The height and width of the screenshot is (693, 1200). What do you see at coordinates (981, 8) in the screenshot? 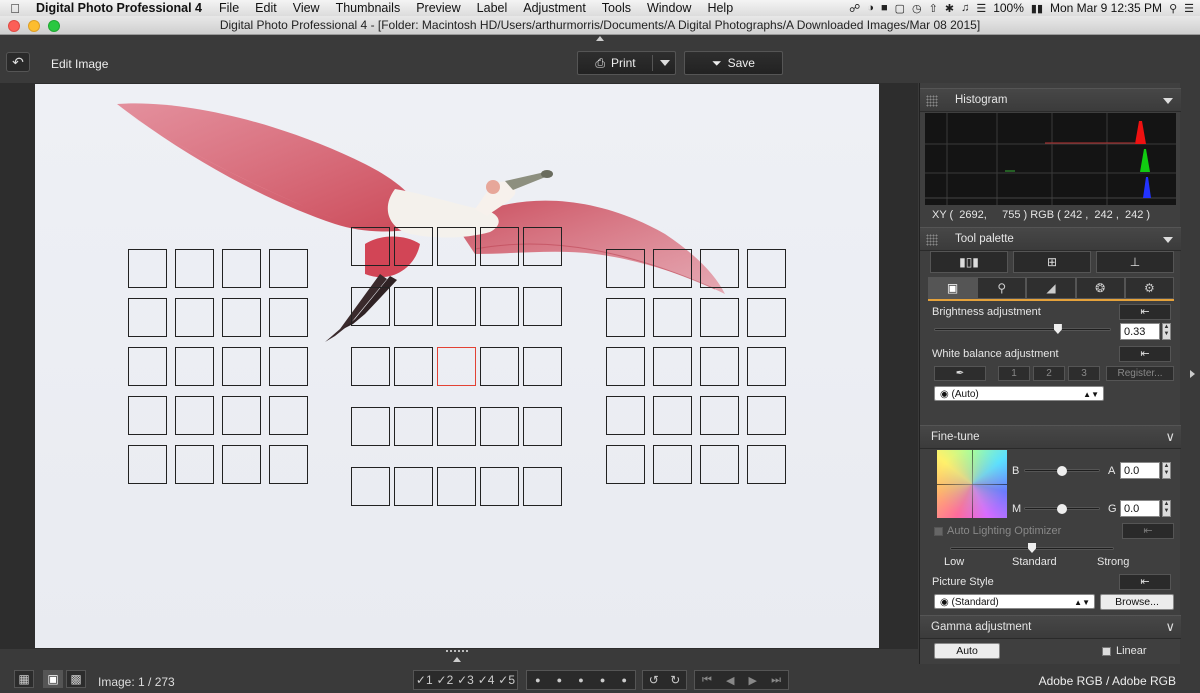
I see `wifi-icon: ☰` at bounding box center [981, 8].